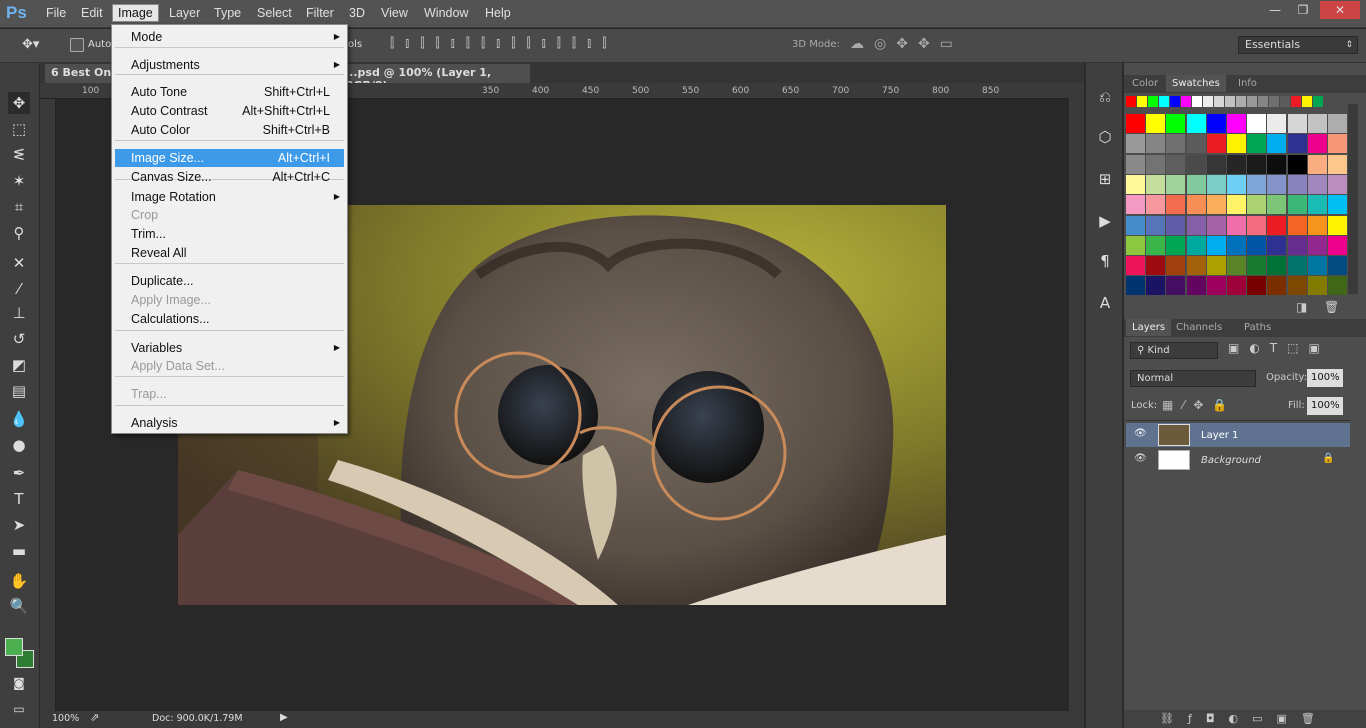  Describe the element at coordinates (19, 419) in the screenshot. I see `blur-tool-icon: 💧` at that location.